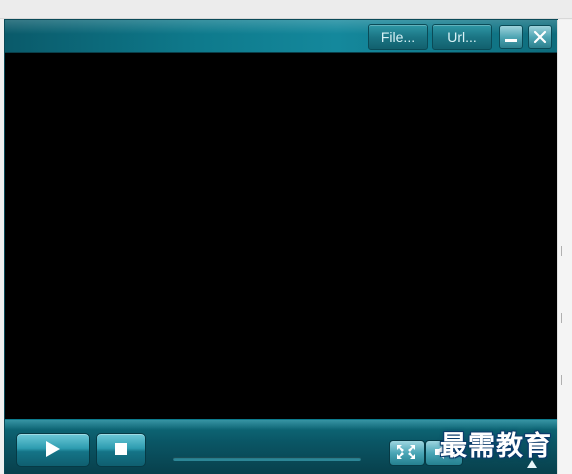 Image resolution: width=572 pixels, height=474 pixels. What do you see at coordinates (511, 40) in the screenshot?
I see `minimize-icon` at bounding box center [511, 40].